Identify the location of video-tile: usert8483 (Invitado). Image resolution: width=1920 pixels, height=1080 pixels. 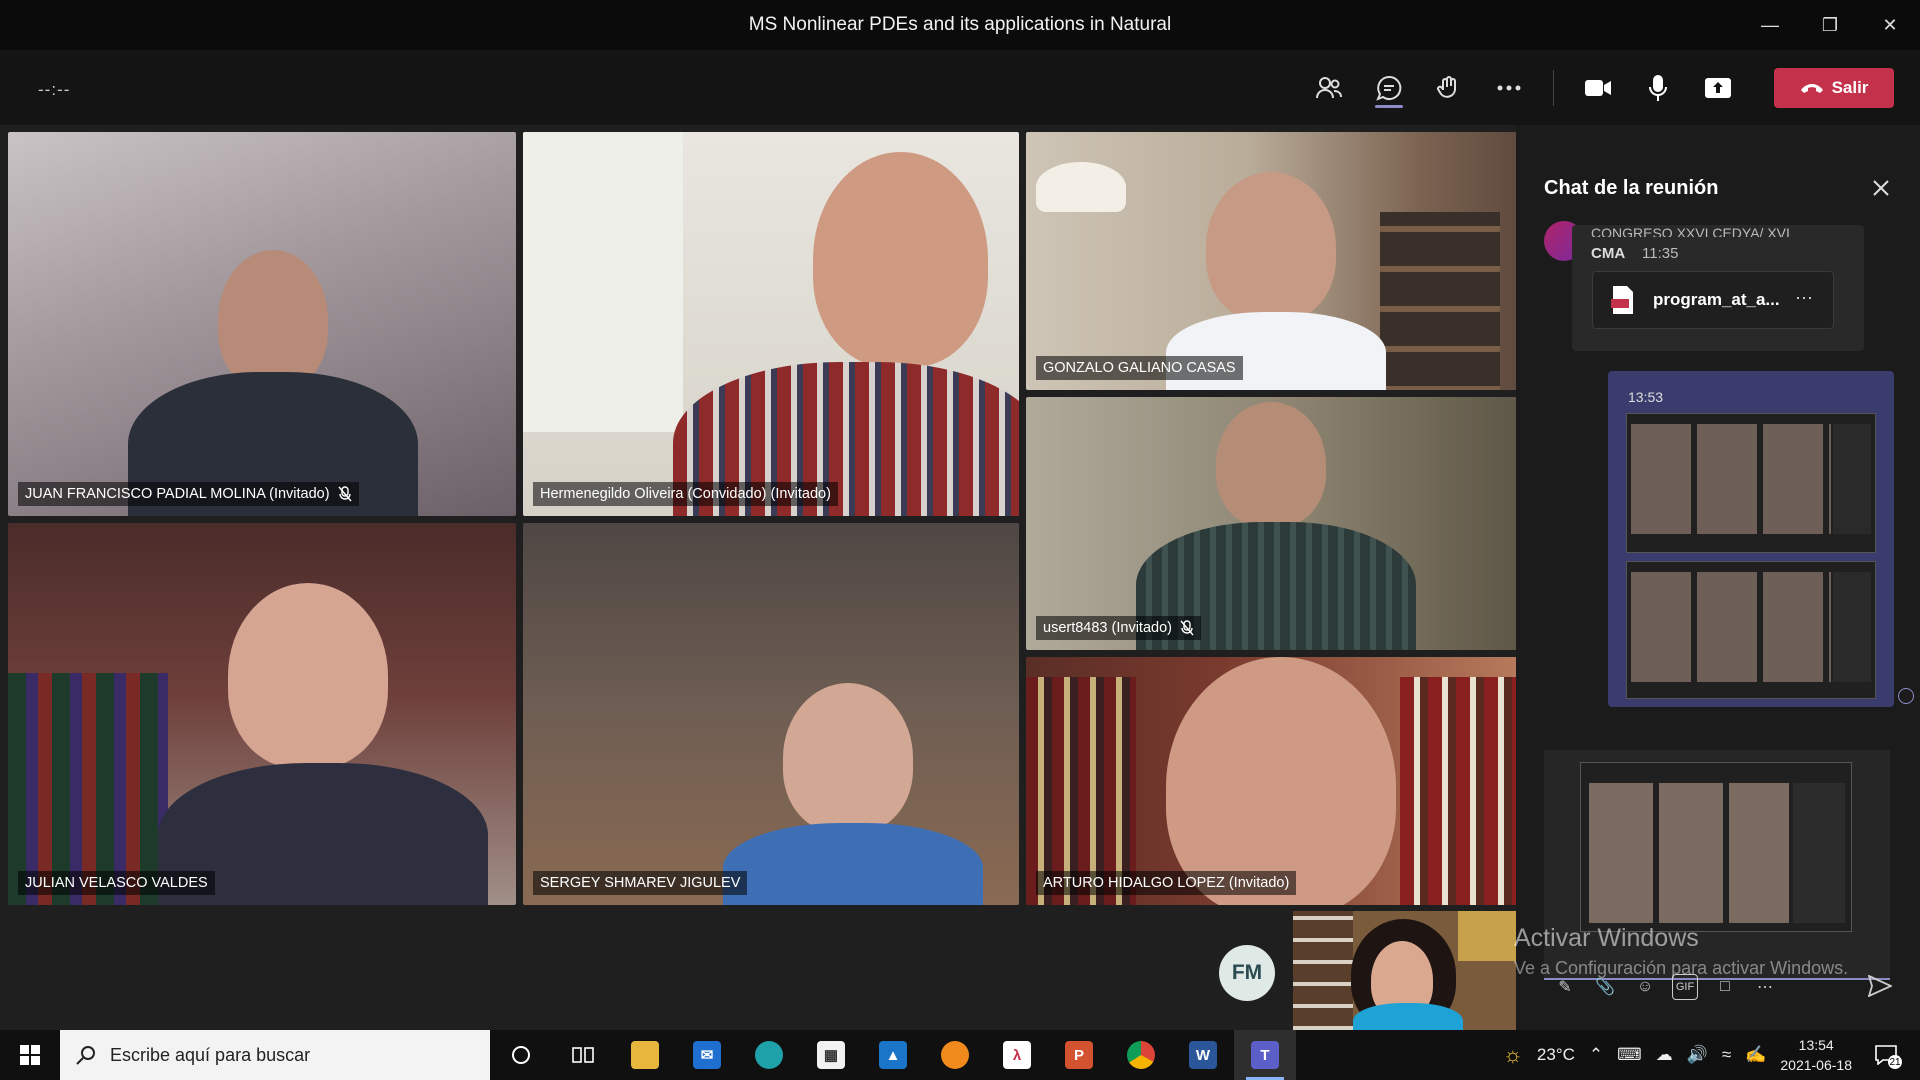
(1273, 523).